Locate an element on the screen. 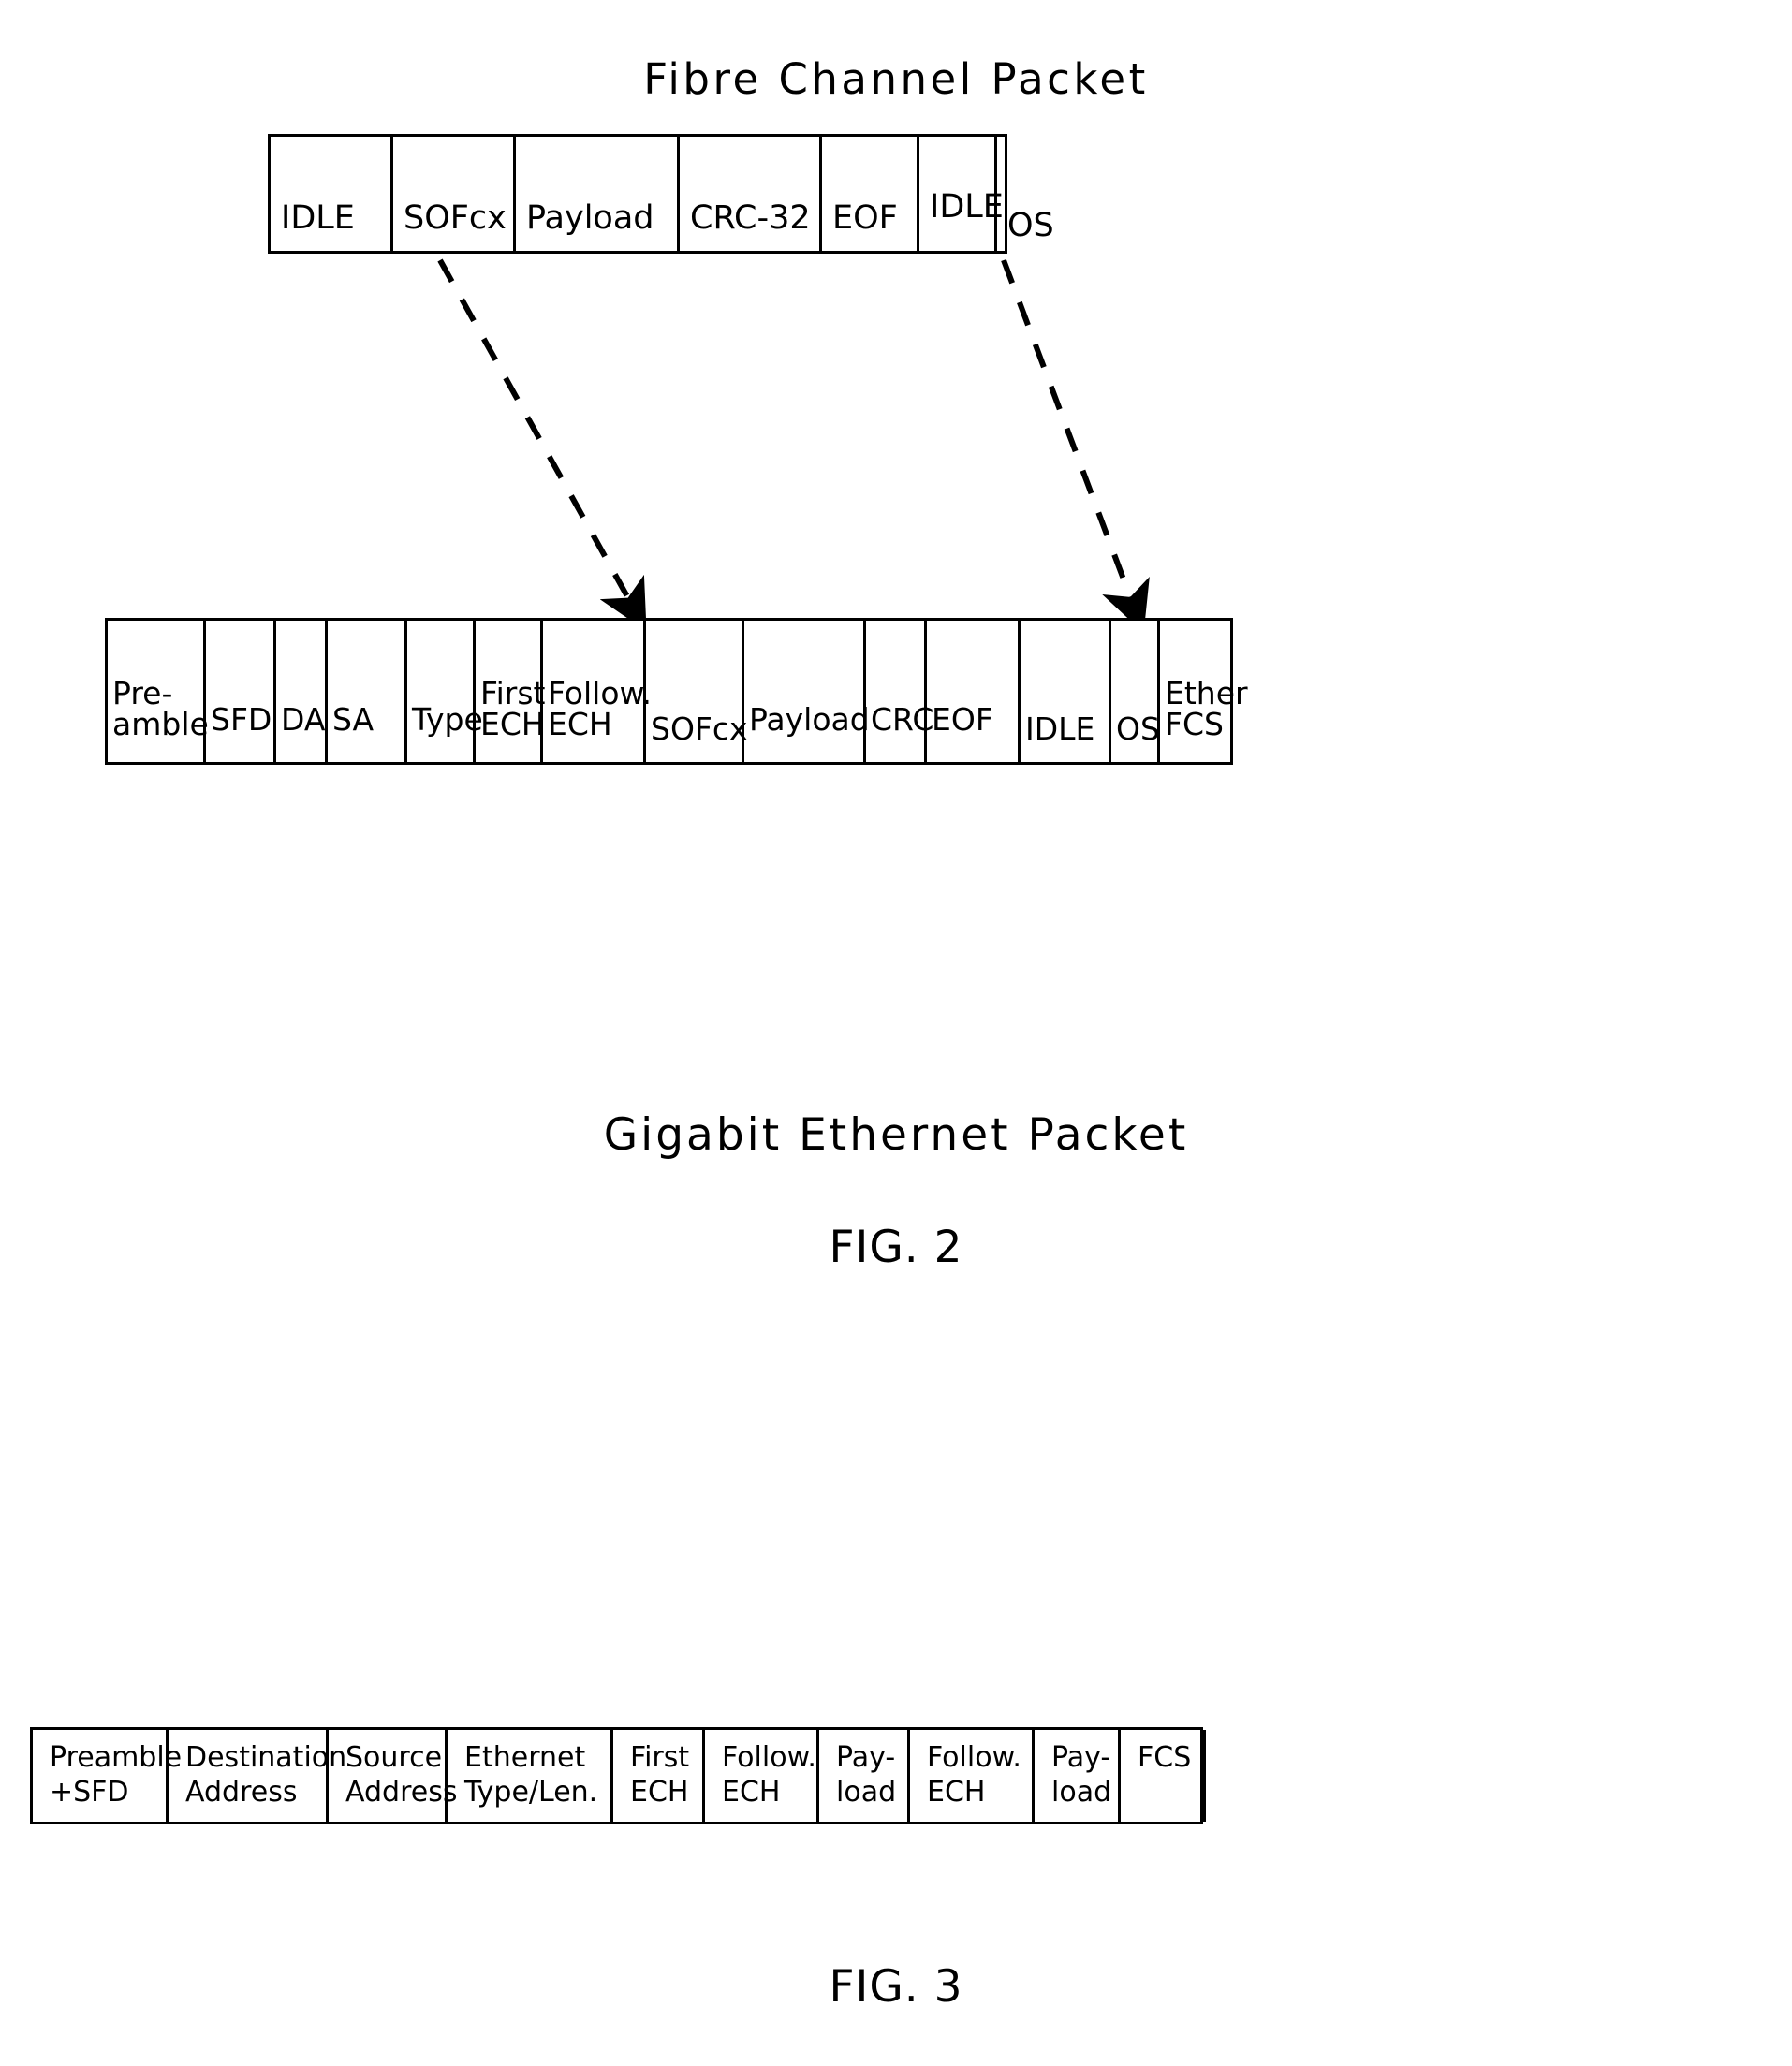 This screenshot has height=2066, width=1792. fibre-channel-packet-strip: IDLE SOFcx Payload CRC-32 EOF IDLE OS is located at coordinates (661, 194).